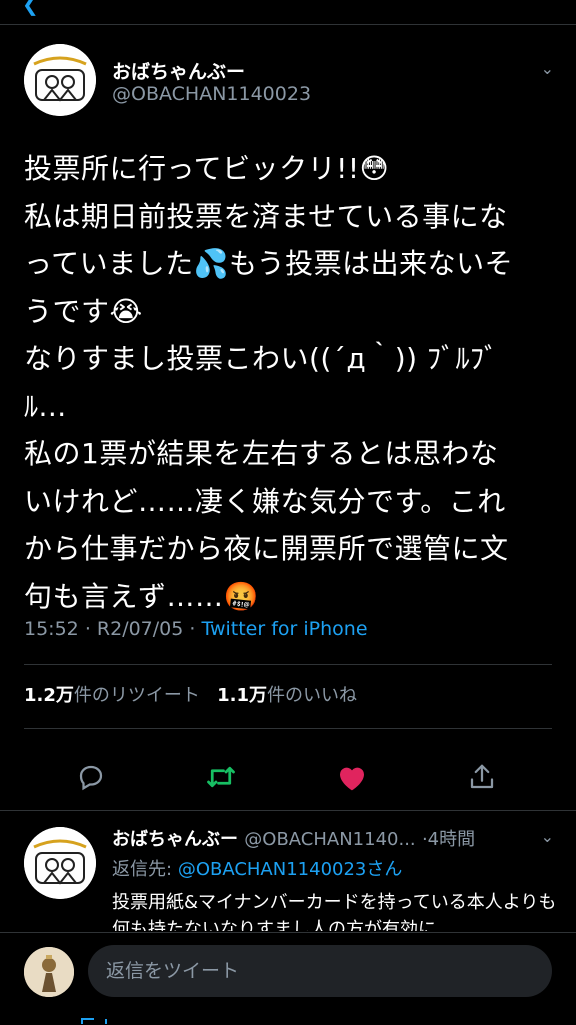 The image size is (576, 1025). Describe the element at coordinates (288, 766) in the screenshot. I see `tweet-actions` at that location.